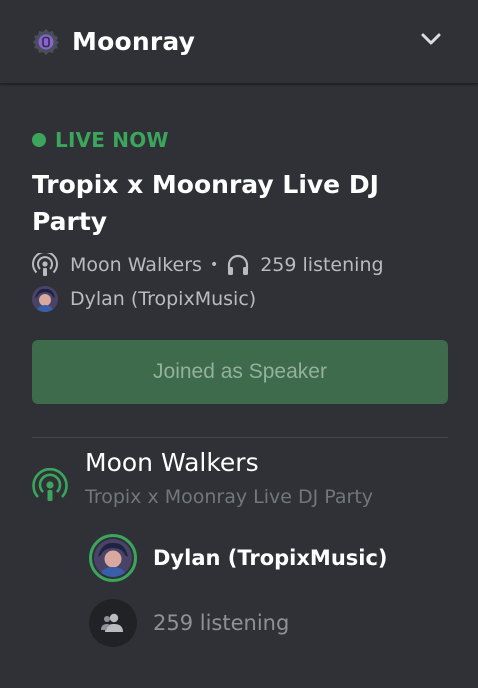 The image size is (478, 688). What do you see at coordinates (229, 497) in the screenshot?
I see `stage-topic: Tropix x Moonray Live DJ Party` at bounding box center [229, 497].